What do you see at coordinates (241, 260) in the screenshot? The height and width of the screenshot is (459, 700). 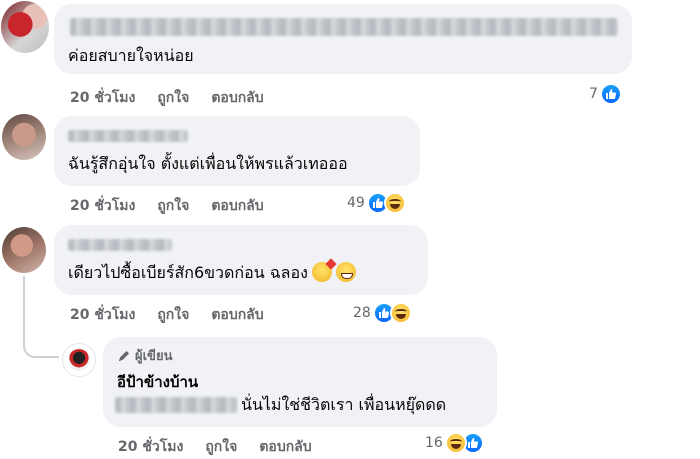 I see `comment-bubble: เดียวไปซื้อเบียร์สัก6ขวดก่อน ฉลอง` at bounding box center [241, 260].